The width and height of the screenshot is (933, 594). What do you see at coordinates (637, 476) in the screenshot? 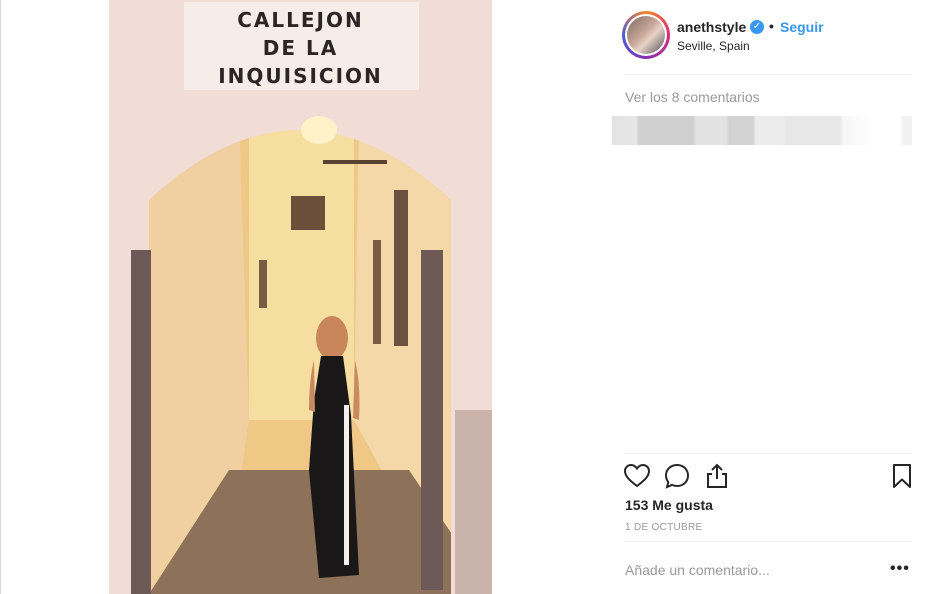
I see `heart-icon` at bounding box center [637, 476].